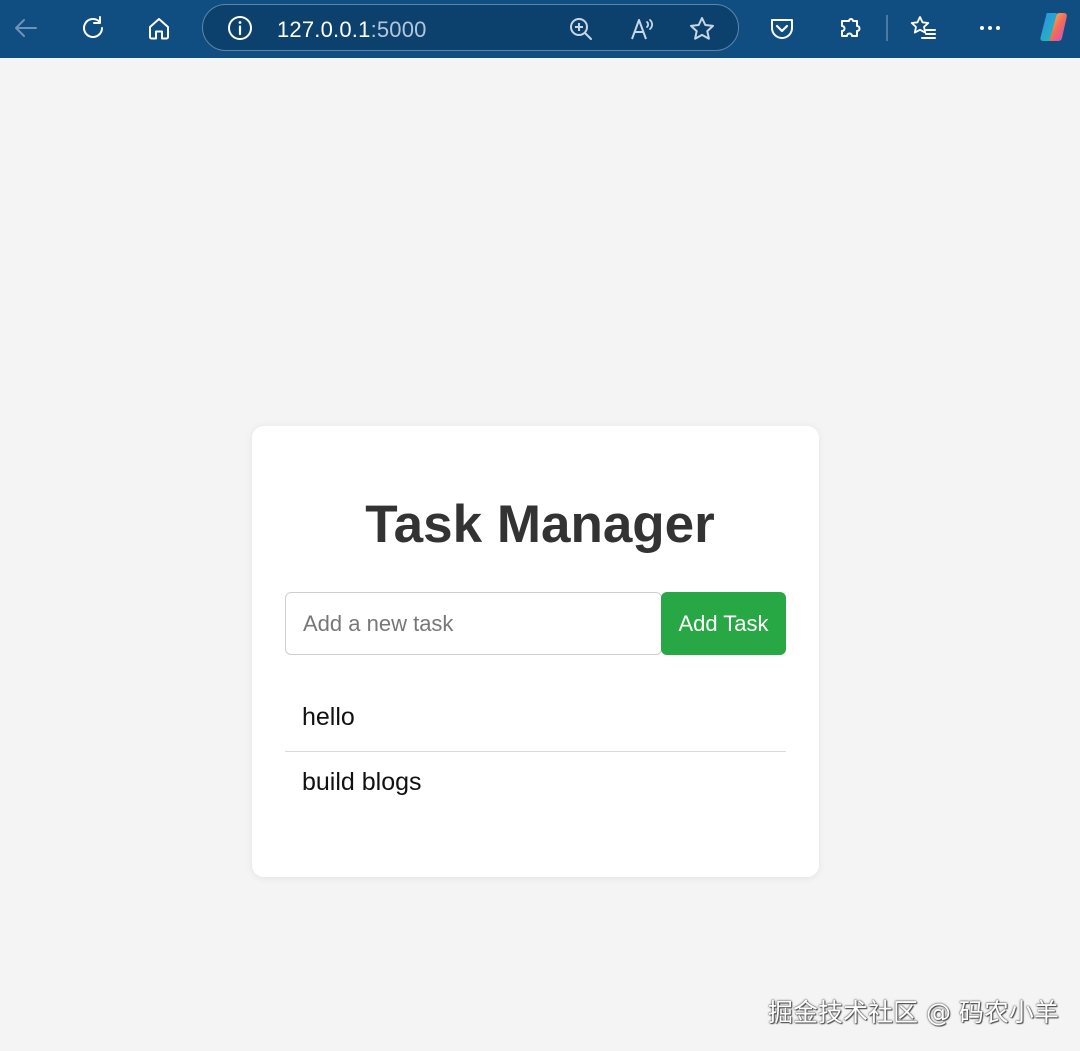 The height and width of the screenshot is (1051, 1080). I want to click on zoom-icon, so click(581, 29).